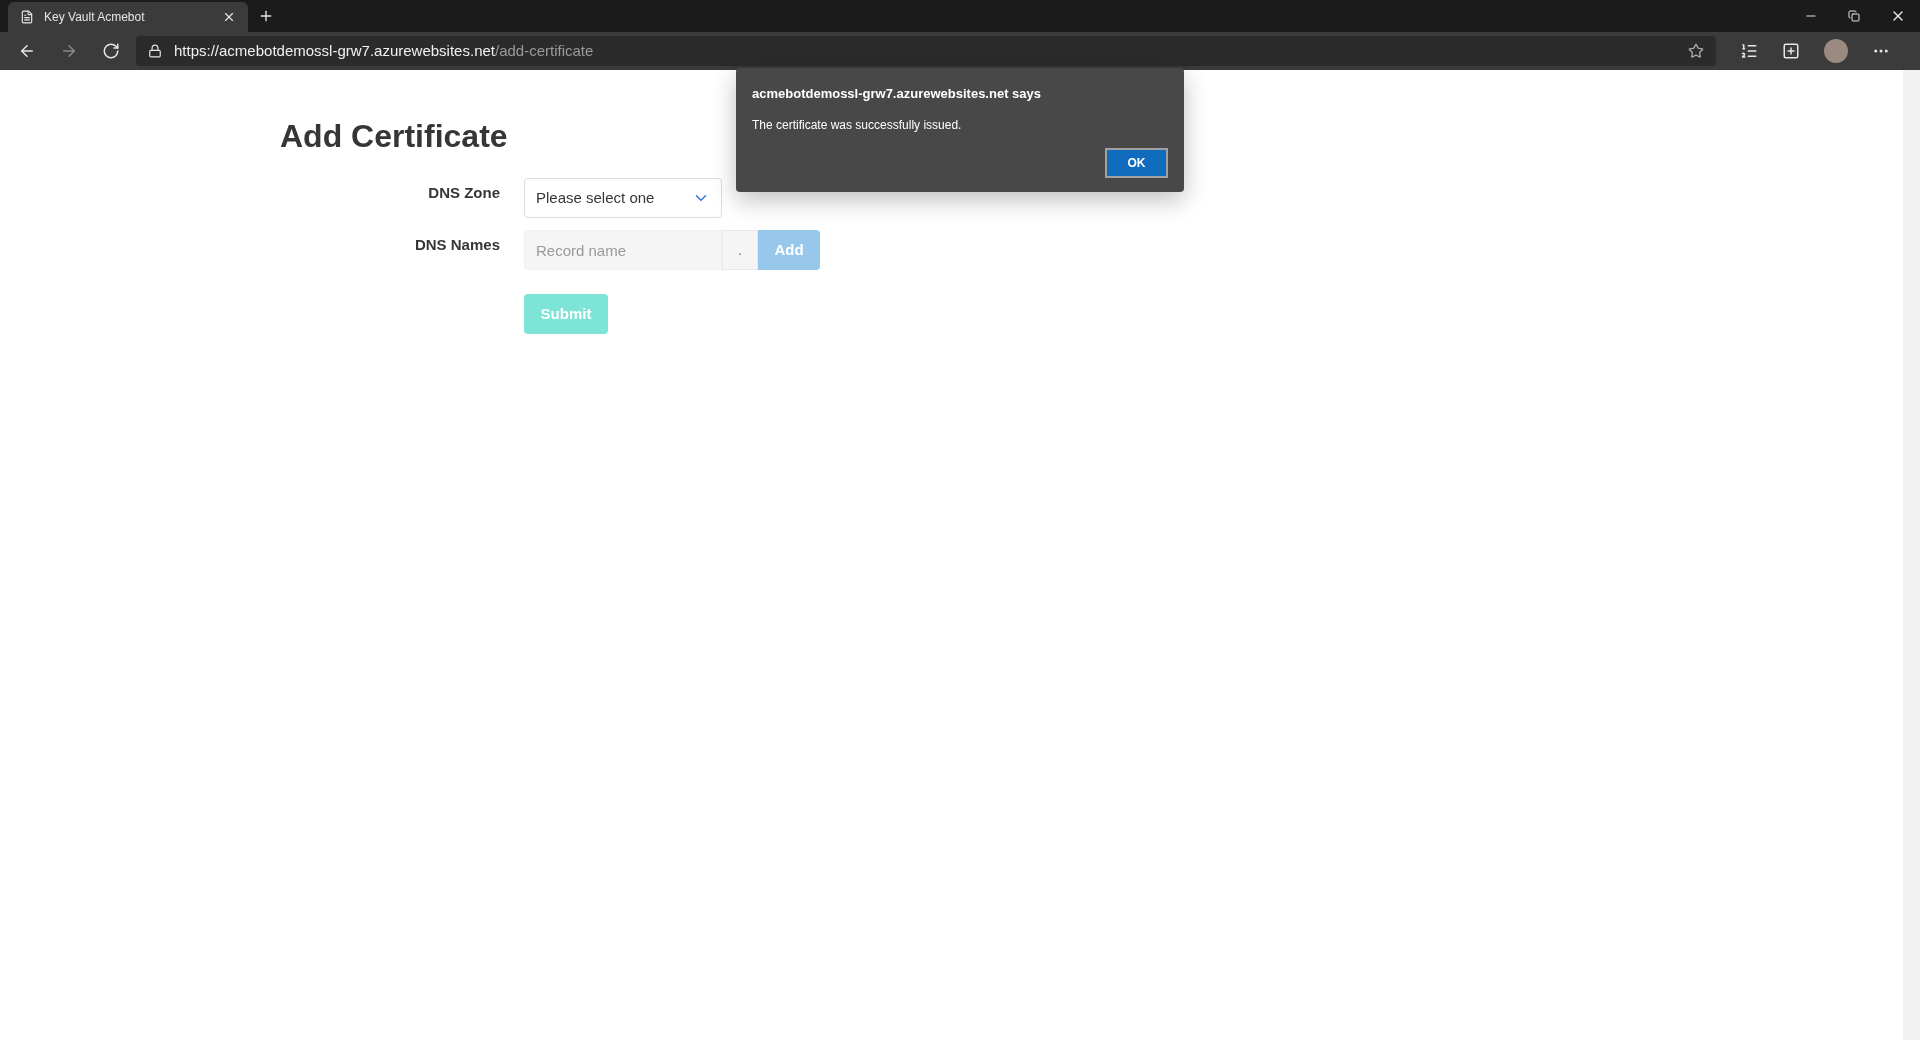 The height and width of the screenshot is (1040, 1920). I want to click on back-icon, so click(27, 51).